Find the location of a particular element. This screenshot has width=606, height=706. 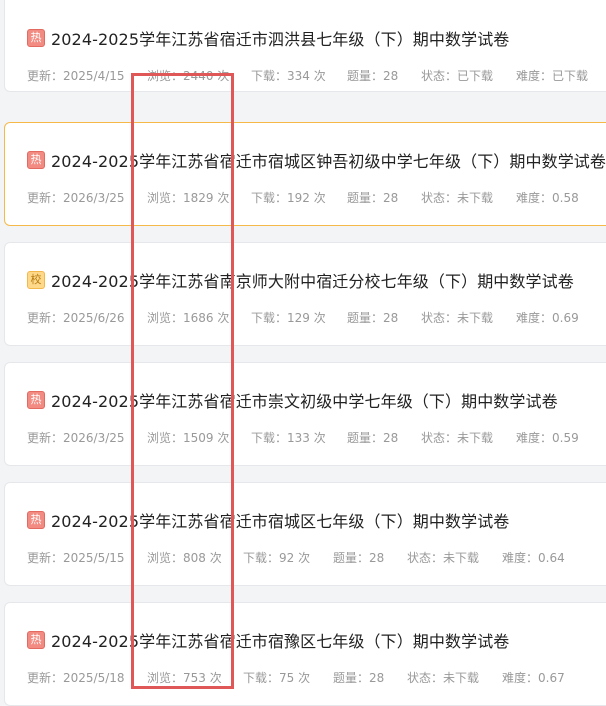

download-count: 下载：133 次 is located at coordinates (288, 438).